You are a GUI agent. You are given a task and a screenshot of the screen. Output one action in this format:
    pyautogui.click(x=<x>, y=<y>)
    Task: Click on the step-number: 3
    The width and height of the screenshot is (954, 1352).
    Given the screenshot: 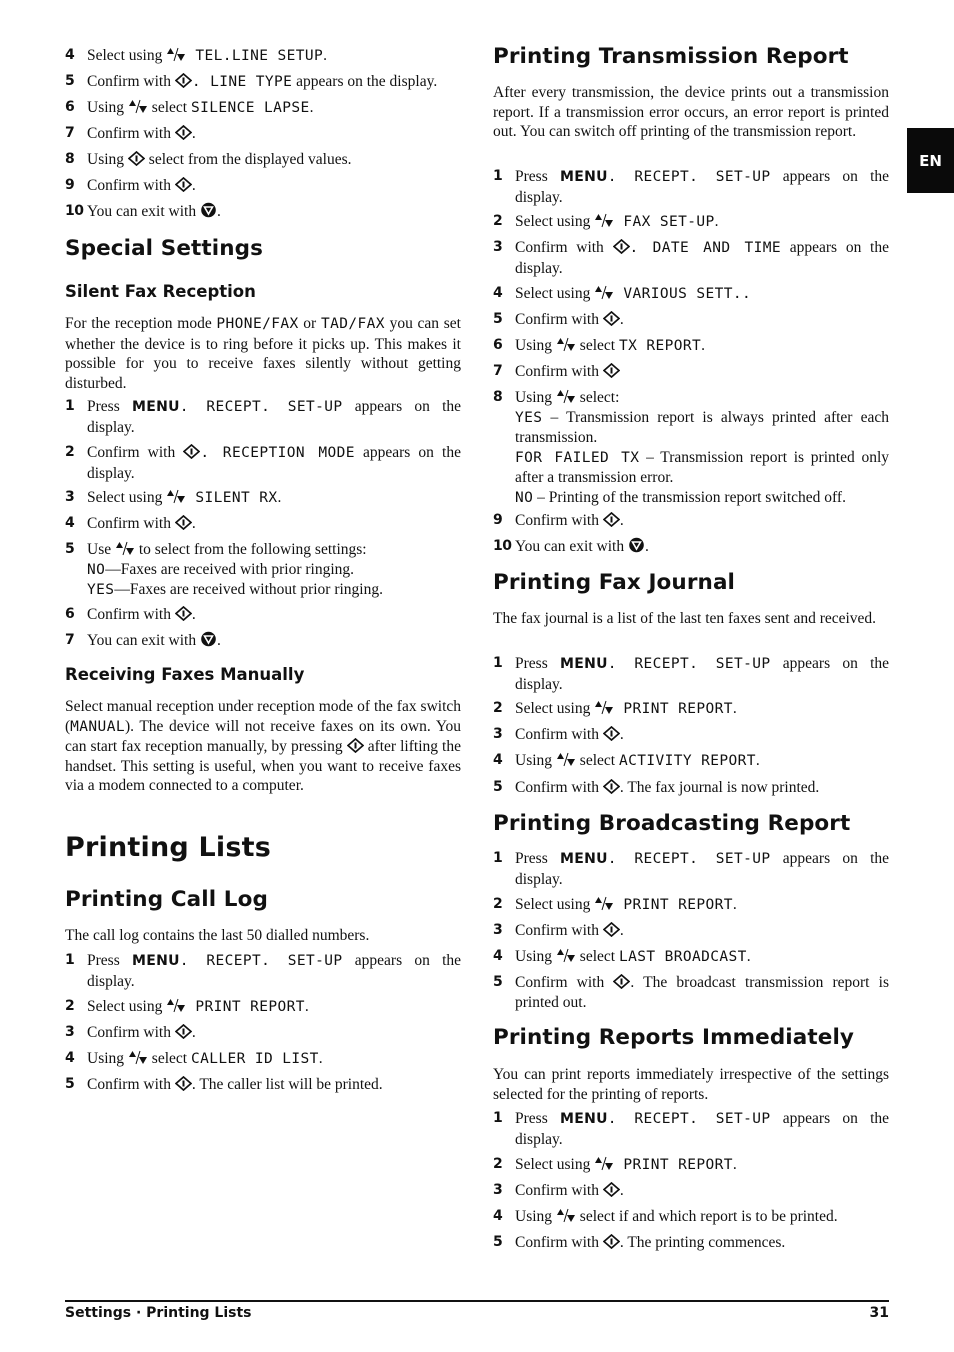 What is the action you would take?
    pyautogui.click(x=498, y=1190)
    